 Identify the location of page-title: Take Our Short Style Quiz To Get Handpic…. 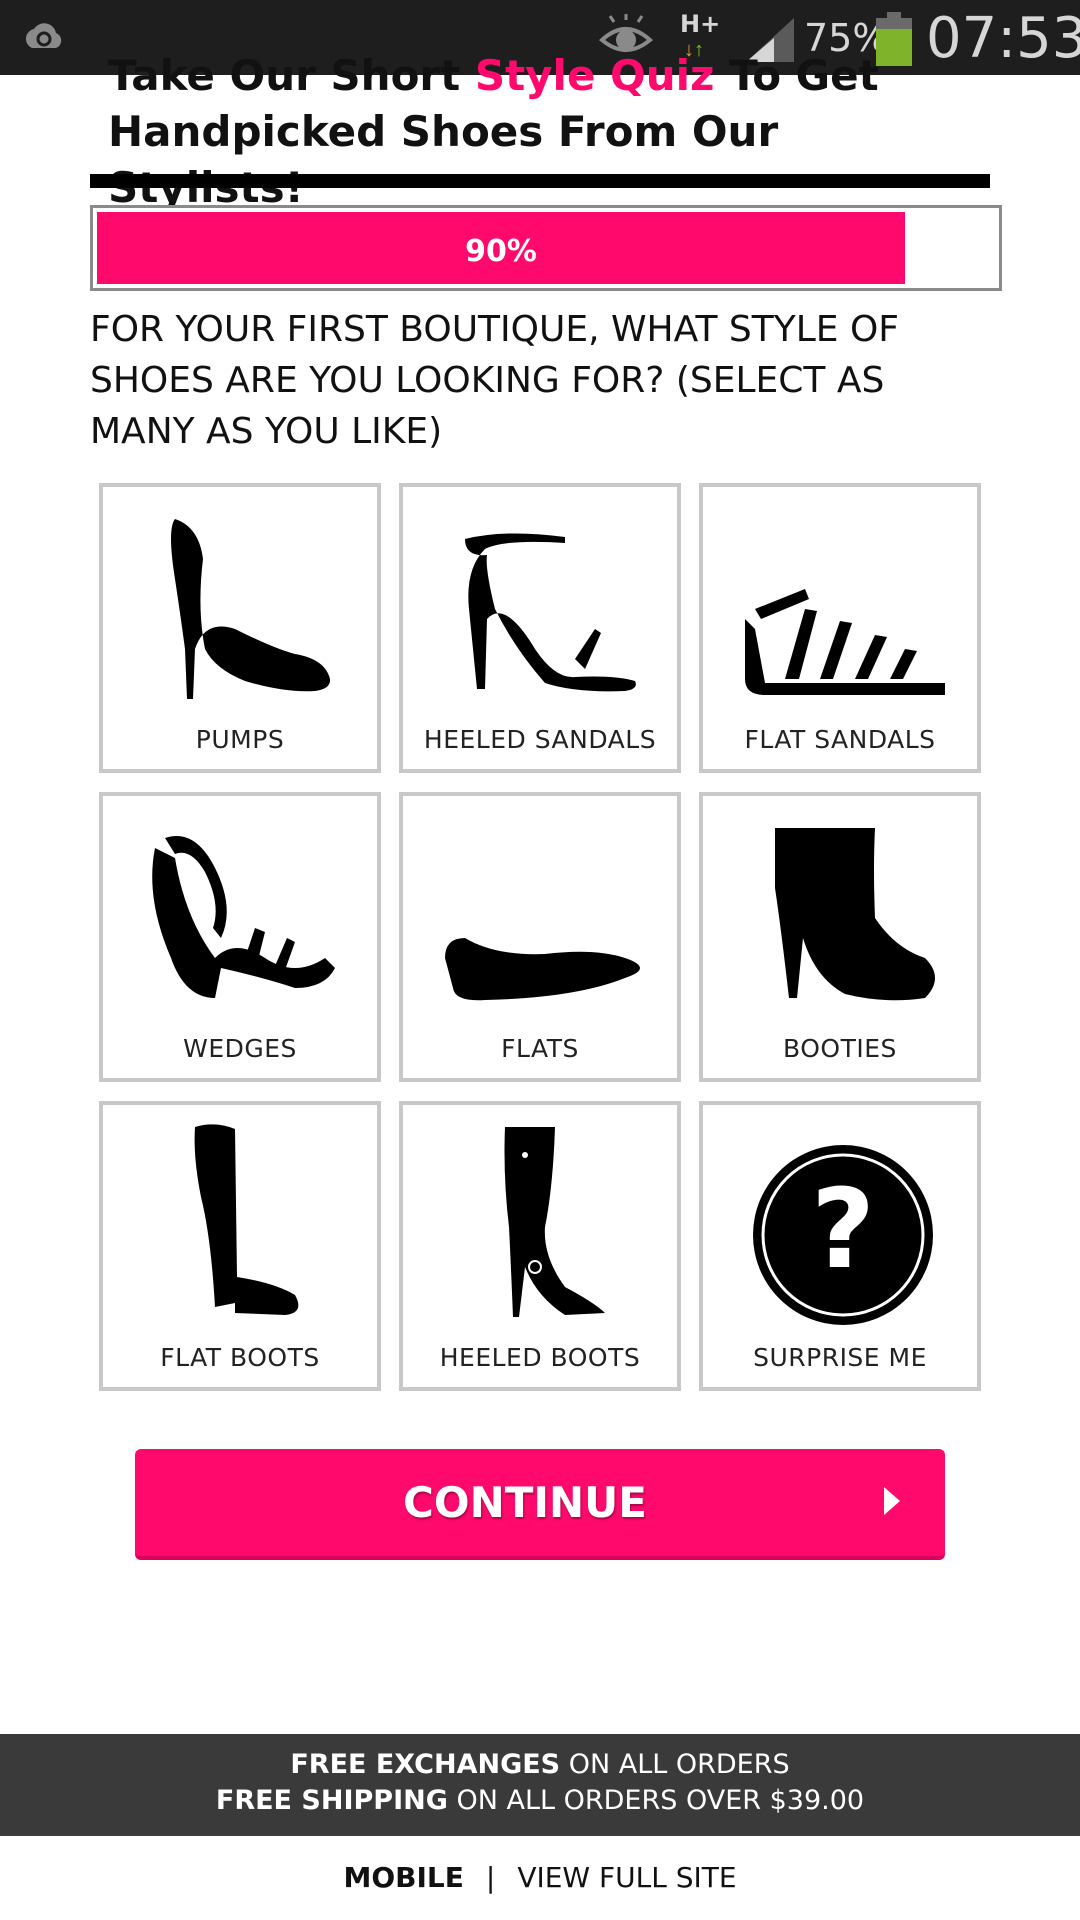
(548, 132).